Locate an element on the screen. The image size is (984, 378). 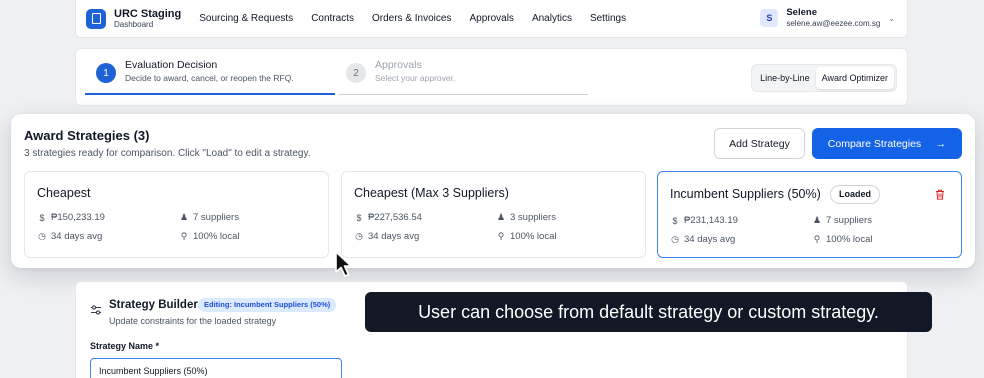
user-email: selene.aw@eezee.com.sg is located at coordinates (833, 24).